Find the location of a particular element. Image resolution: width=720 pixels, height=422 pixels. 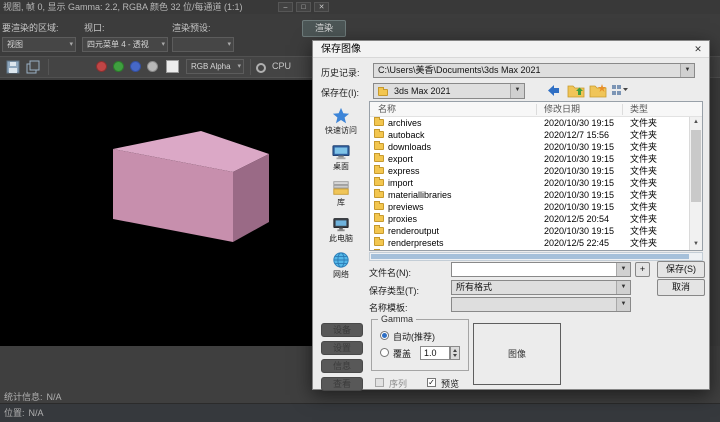

preview-checkbox: ✓ is located at coordinates (431, 382).